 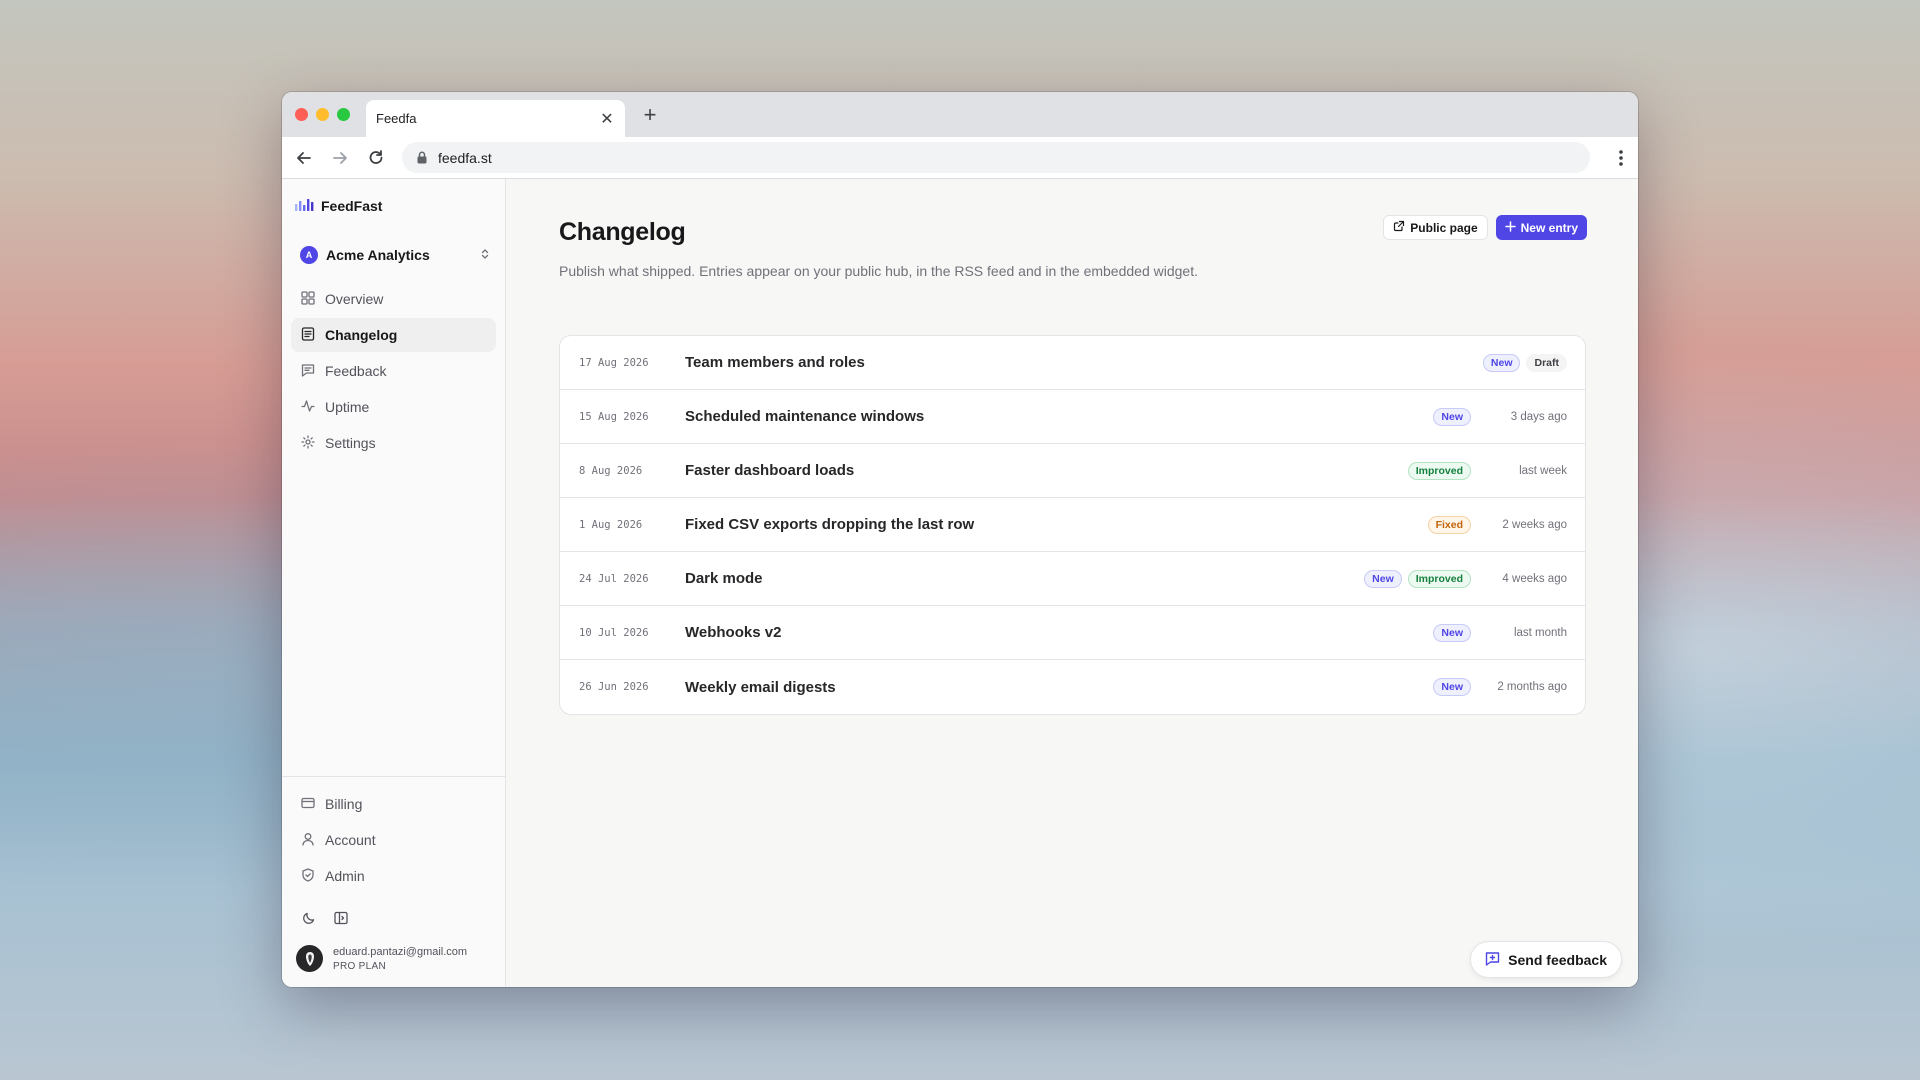 I want to click on secondary-nav: Billing Account Admin, so click(x=393, y=841).